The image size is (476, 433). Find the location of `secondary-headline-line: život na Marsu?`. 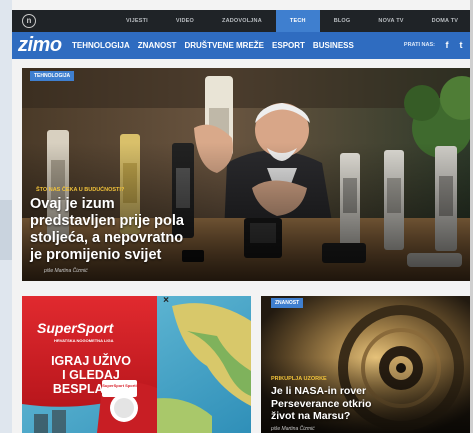

secondary-headline-line: život na Marsu? is located at coordinates (321, 416).